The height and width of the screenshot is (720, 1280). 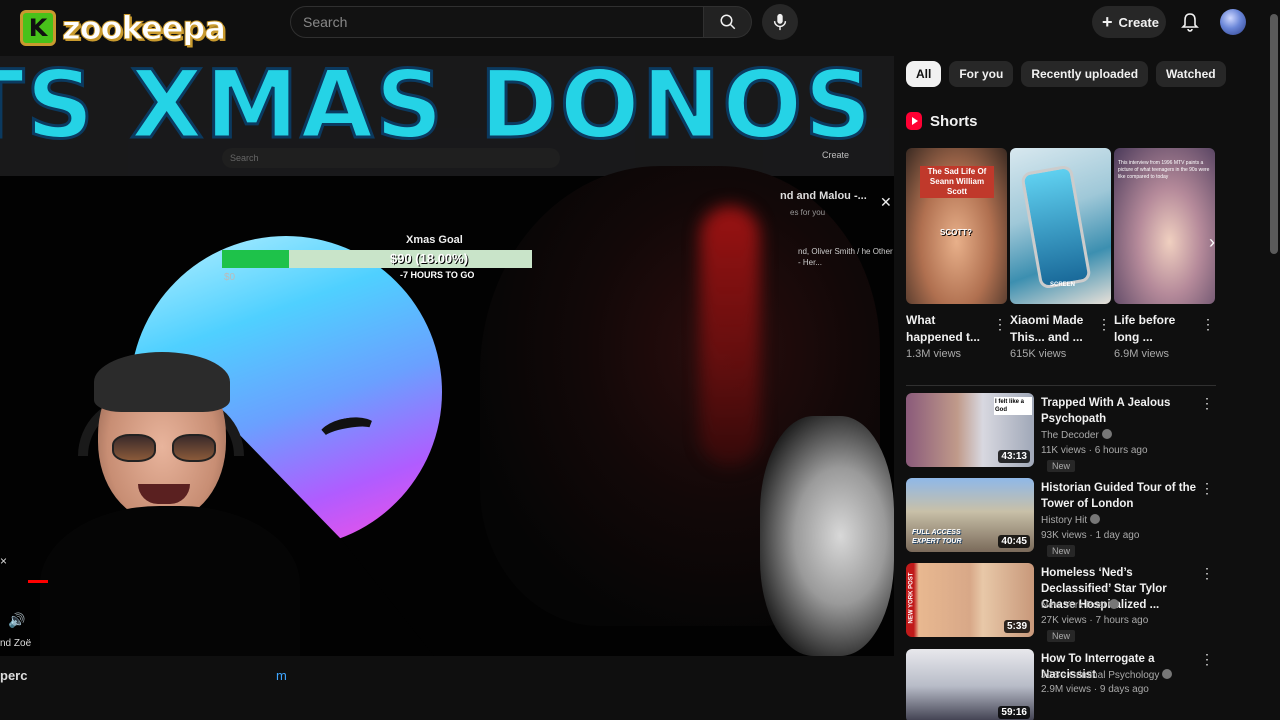 I want to click on phone-graphic, so click(x=1056, y=227).